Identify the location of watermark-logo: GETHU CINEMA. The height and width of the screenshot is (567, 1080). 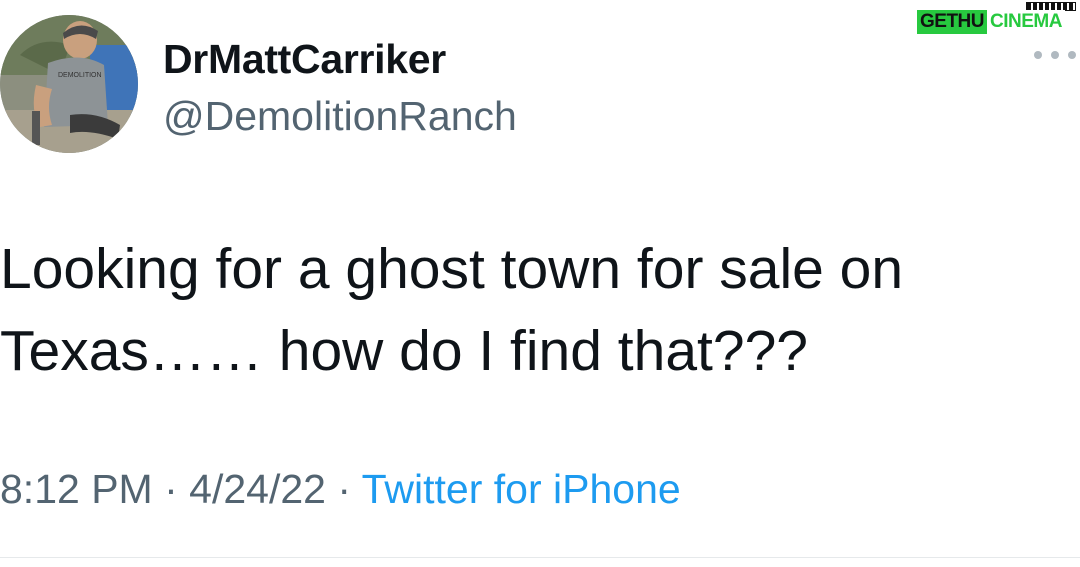
(998, 19).